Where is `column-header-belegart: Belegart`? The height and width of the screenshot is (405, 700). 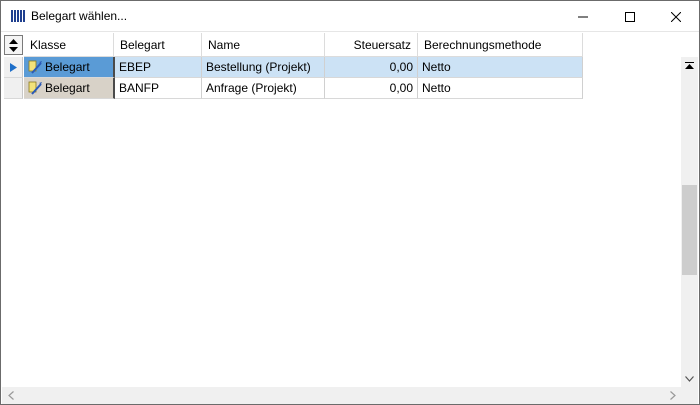 column-header-belegart: Belegart is located at coordinates (158, 45).